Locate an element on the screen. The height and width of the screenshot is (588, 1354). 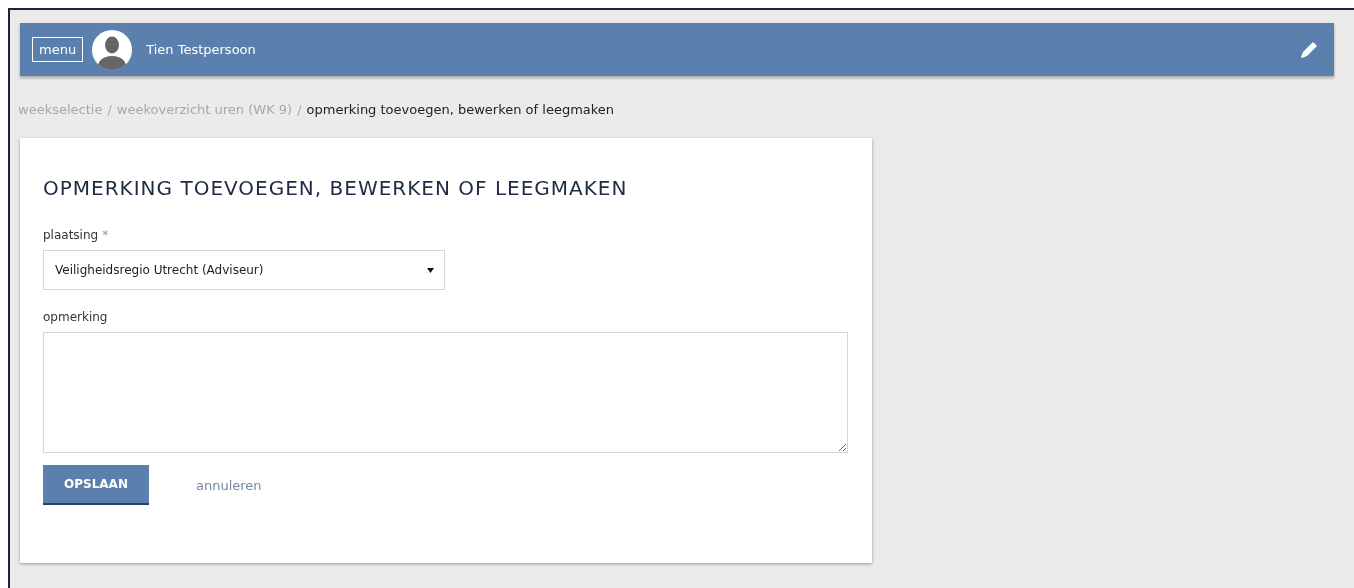
field-label: opmerking is located at coordinates (75, 317).